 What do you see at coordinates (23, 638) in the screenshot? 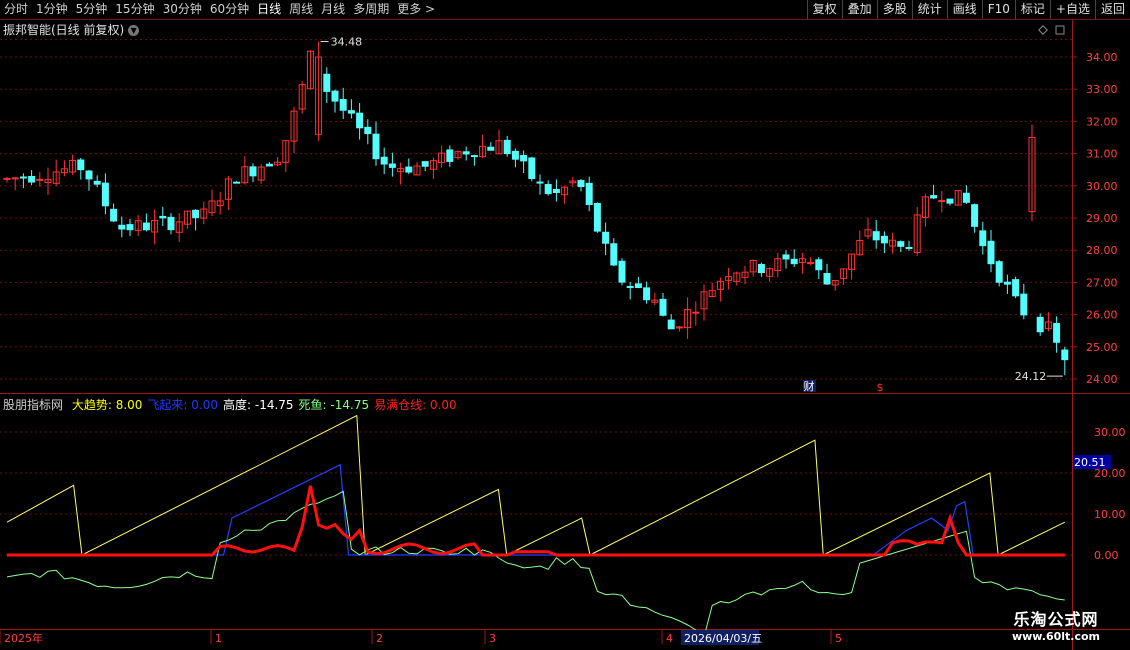
I see `date-label: 2025年` at bounding box center [23, 638].